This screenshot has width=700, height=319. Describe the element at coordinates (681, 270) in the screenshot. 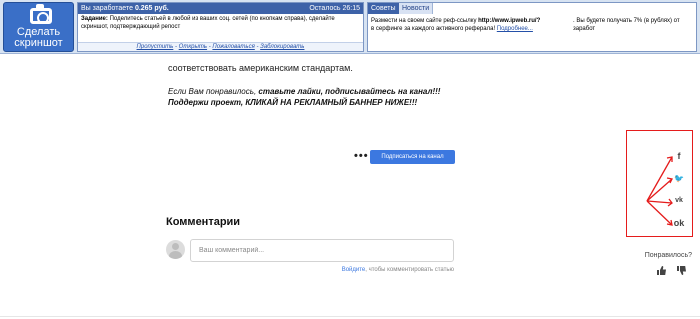

I see `thumbs-down-icon` at that location.